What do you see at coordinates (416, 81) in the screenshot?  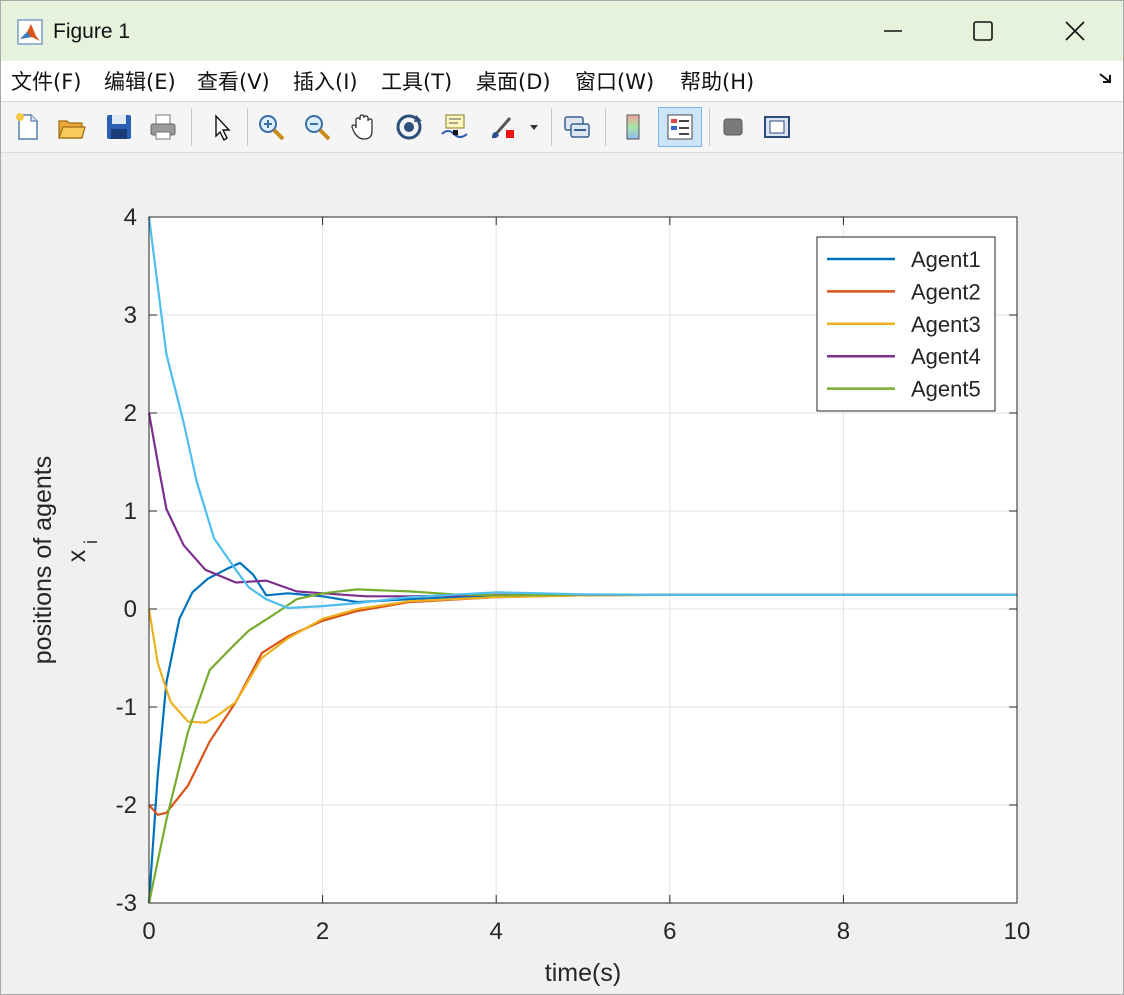 I see `menu-tools: 工具(T)` at bounding box center [416, 81].